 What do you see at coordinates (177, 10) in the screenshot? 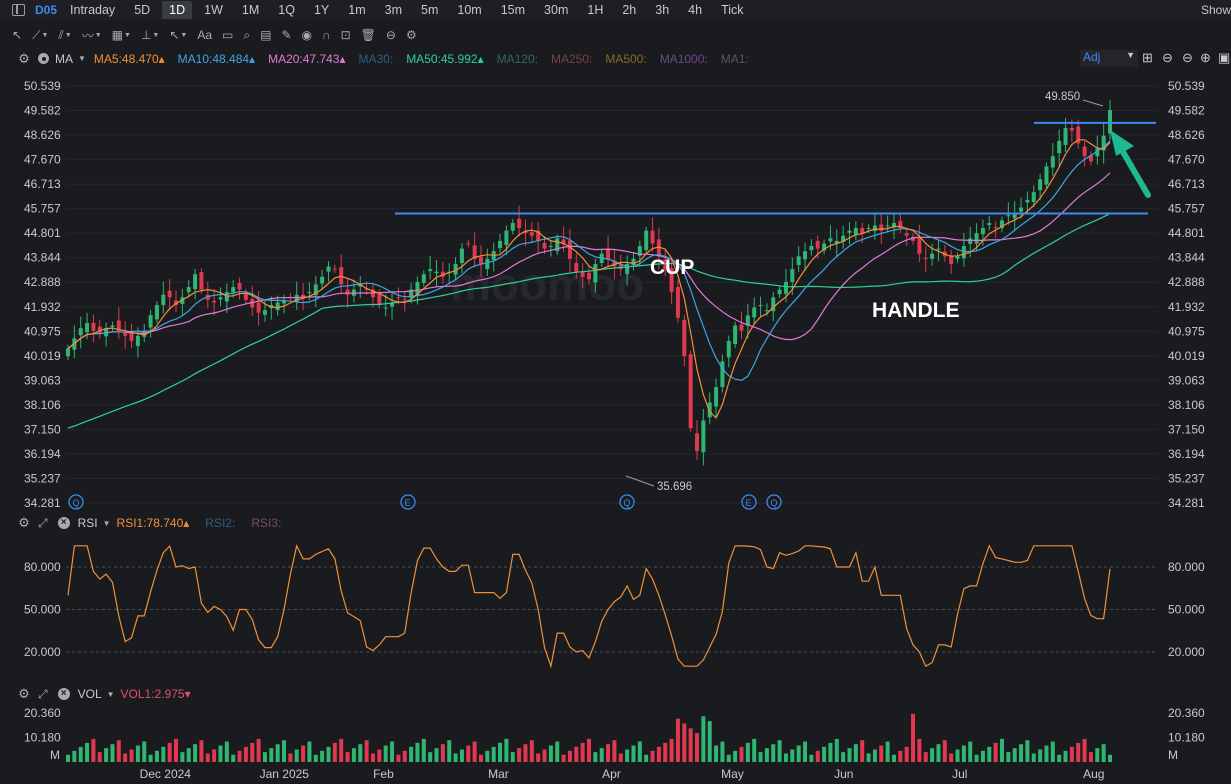
I see `timeframe-1d: 1D` at bounding box center [177, 10].